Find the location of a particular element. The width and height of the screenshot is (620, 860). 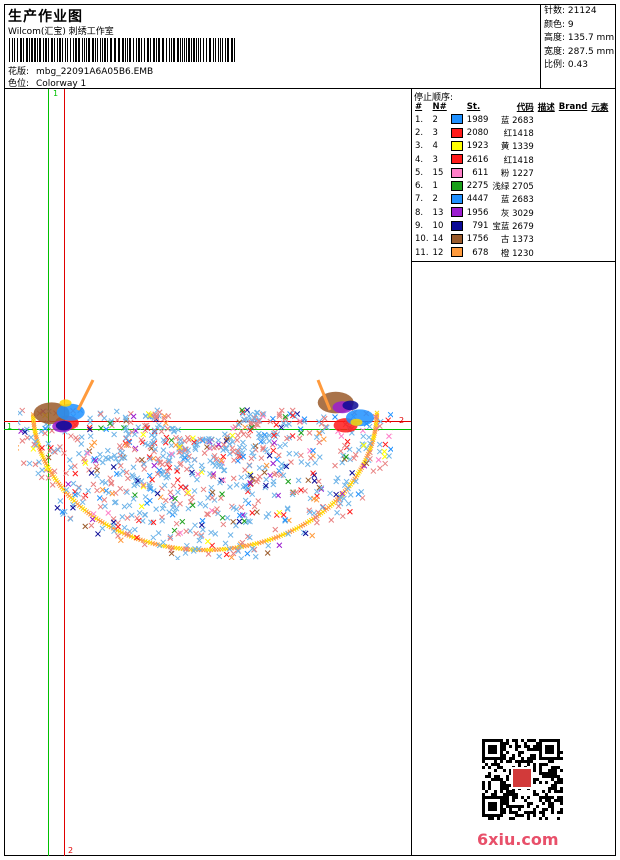

qr-code is located at coordinates (522, 779).